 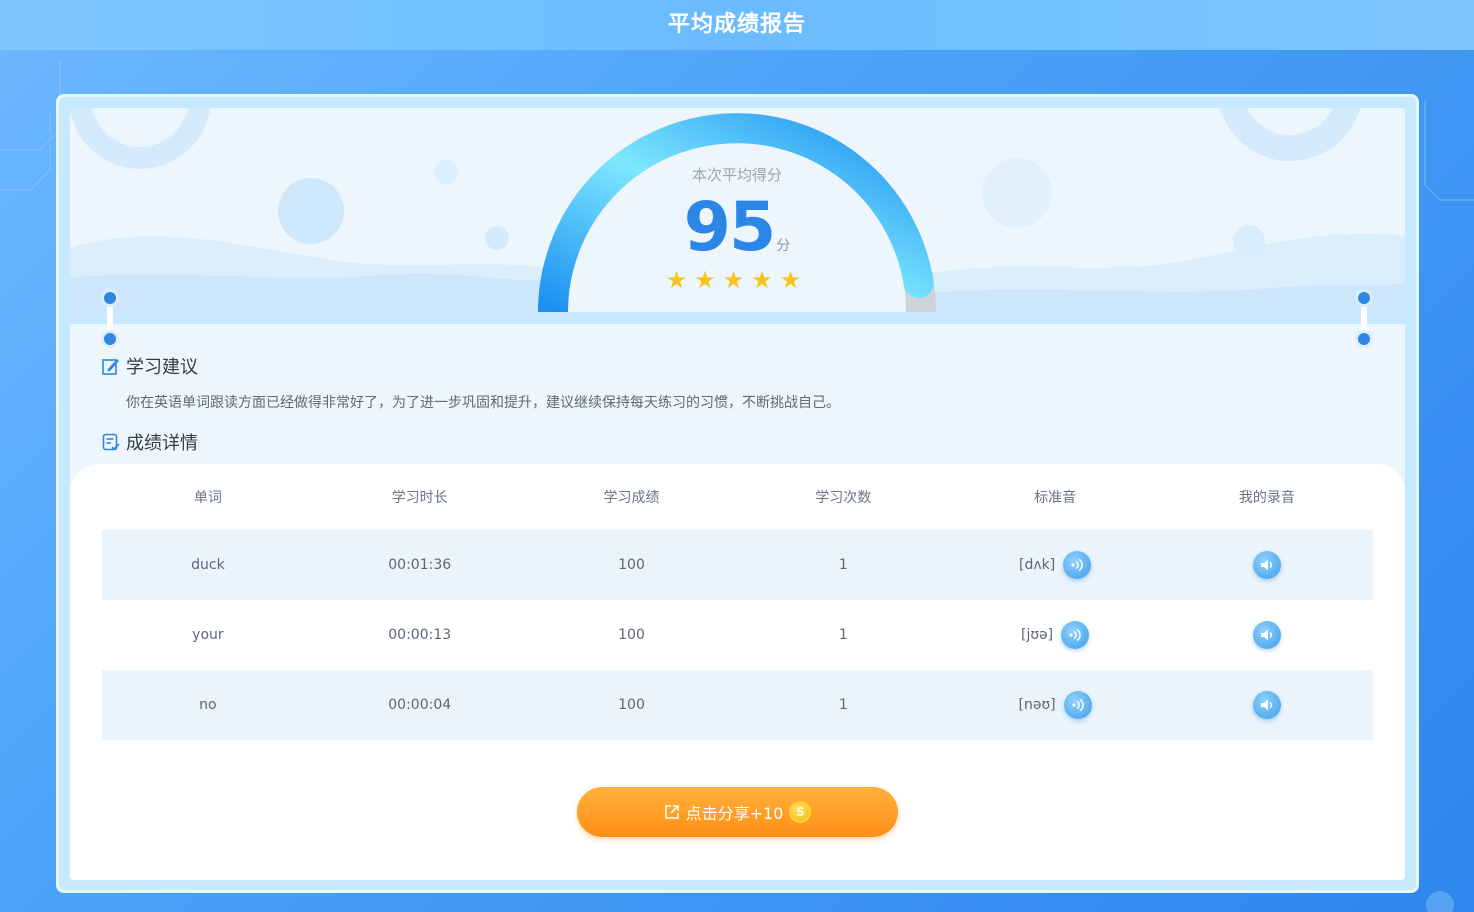 I want to click on table-row: duck 00:01:36 100 1 [dʌk], so click(x=737, y=565).